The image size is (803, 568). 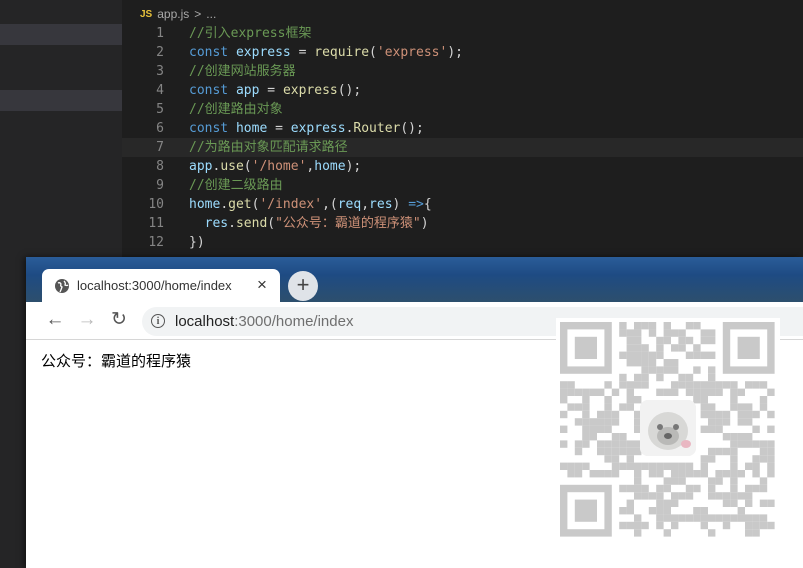 I want to click on code-token: req, so click(x=349, y=204).